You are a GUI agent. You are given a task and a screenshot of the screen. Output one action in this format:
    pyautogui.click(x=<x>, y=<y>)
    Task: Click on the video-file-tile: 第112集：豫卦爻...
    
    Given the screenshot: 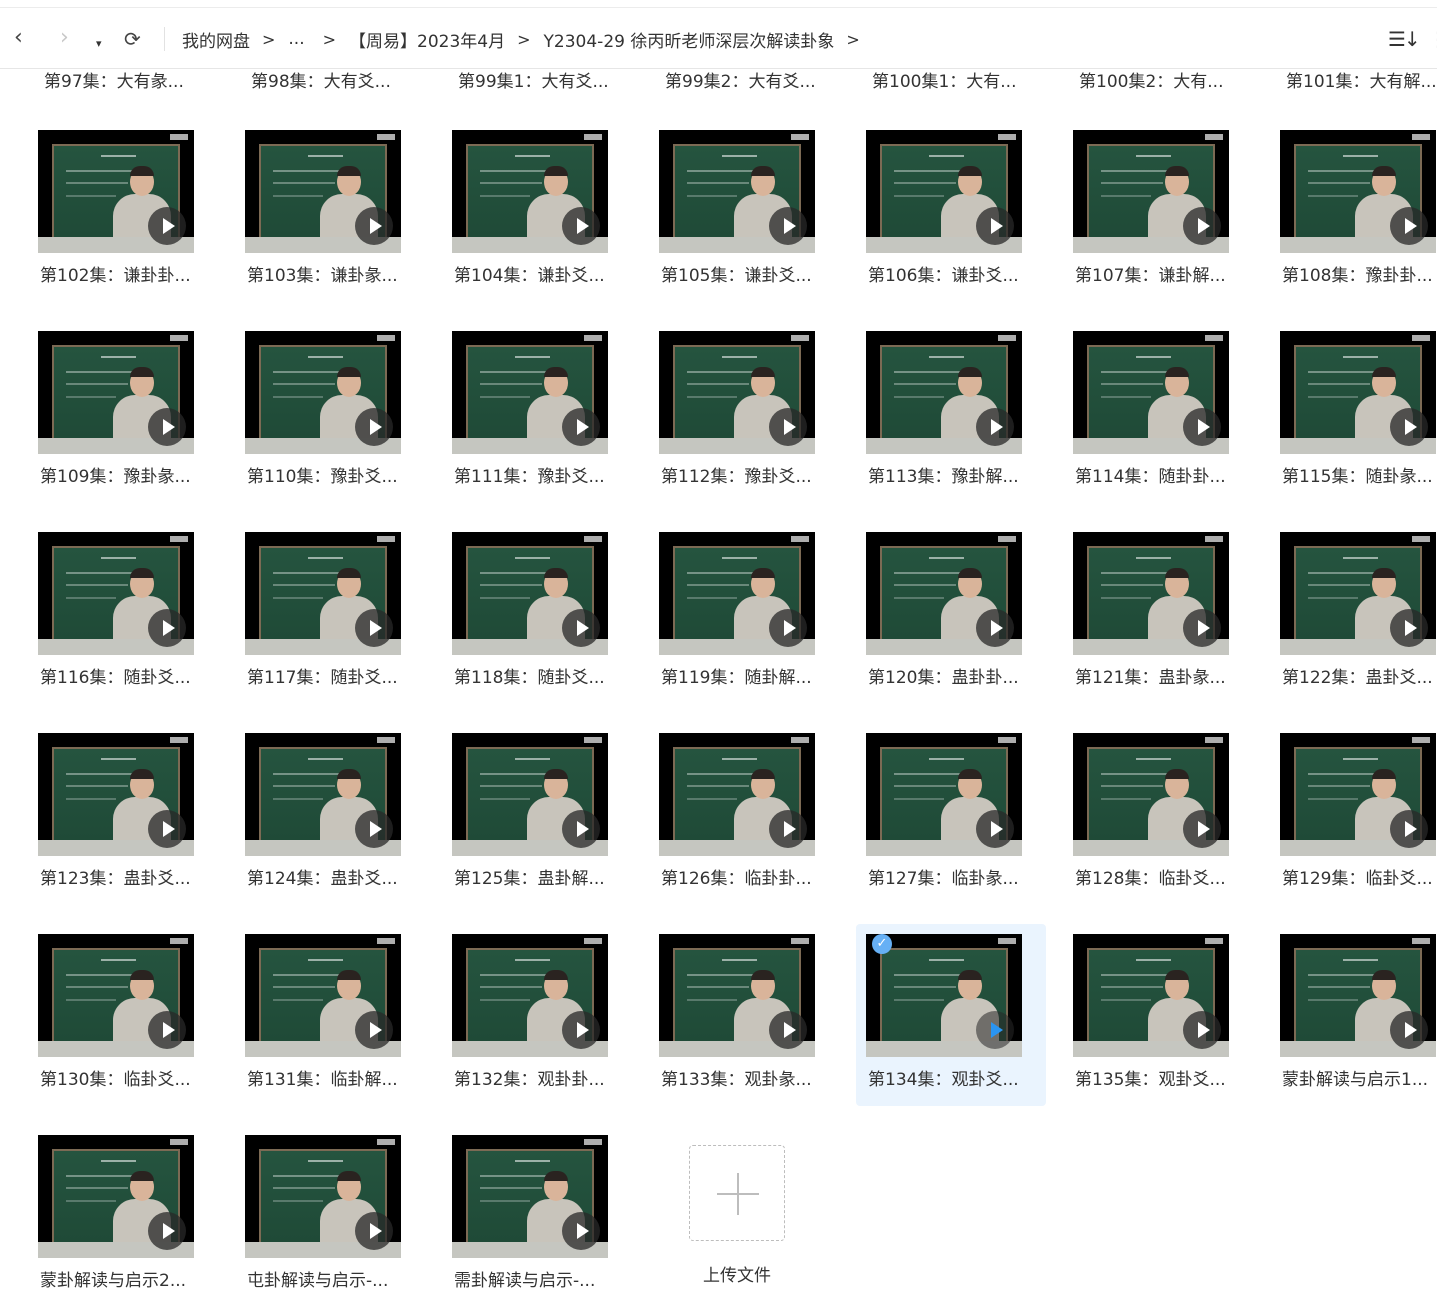 What is the action you would take?
    pyautogui.click(x=744, y=412)
    